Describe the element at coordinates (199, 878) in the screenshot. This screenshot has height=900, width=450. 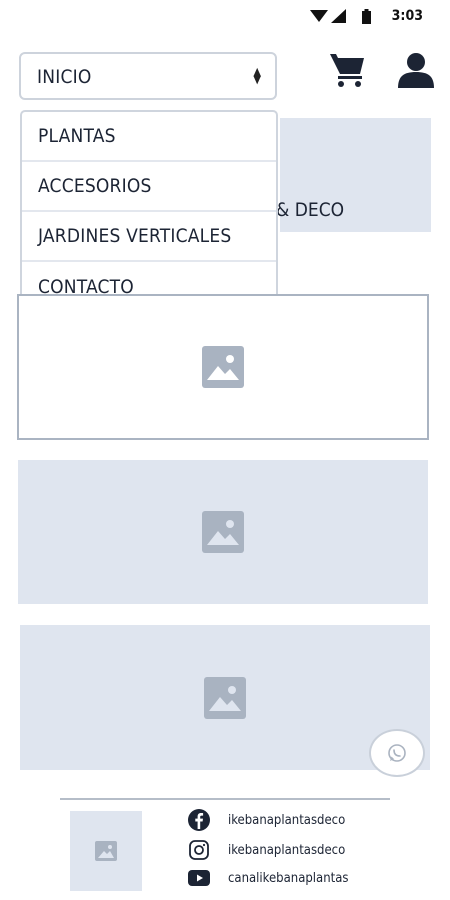
I see `youtube-icon` at that location.